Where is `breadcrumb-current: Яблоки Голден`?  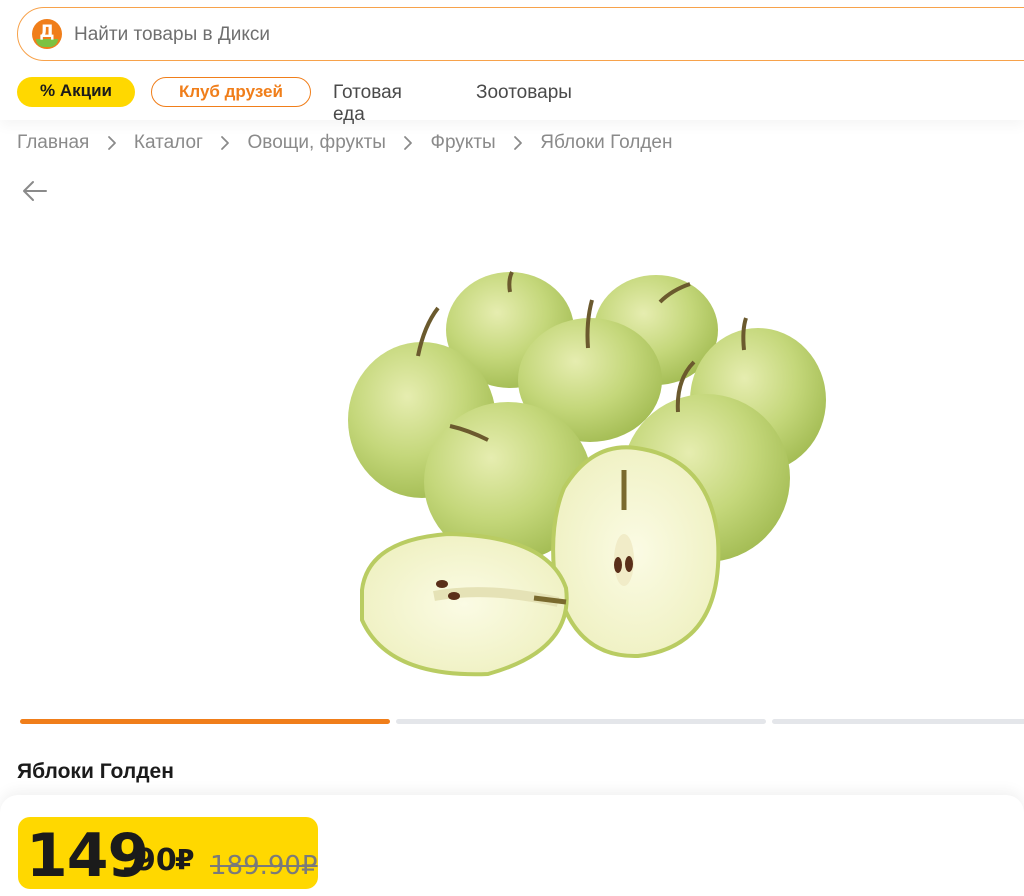
breadcrumb-current: Яблоки Голден is located at coordinates (606, 142).